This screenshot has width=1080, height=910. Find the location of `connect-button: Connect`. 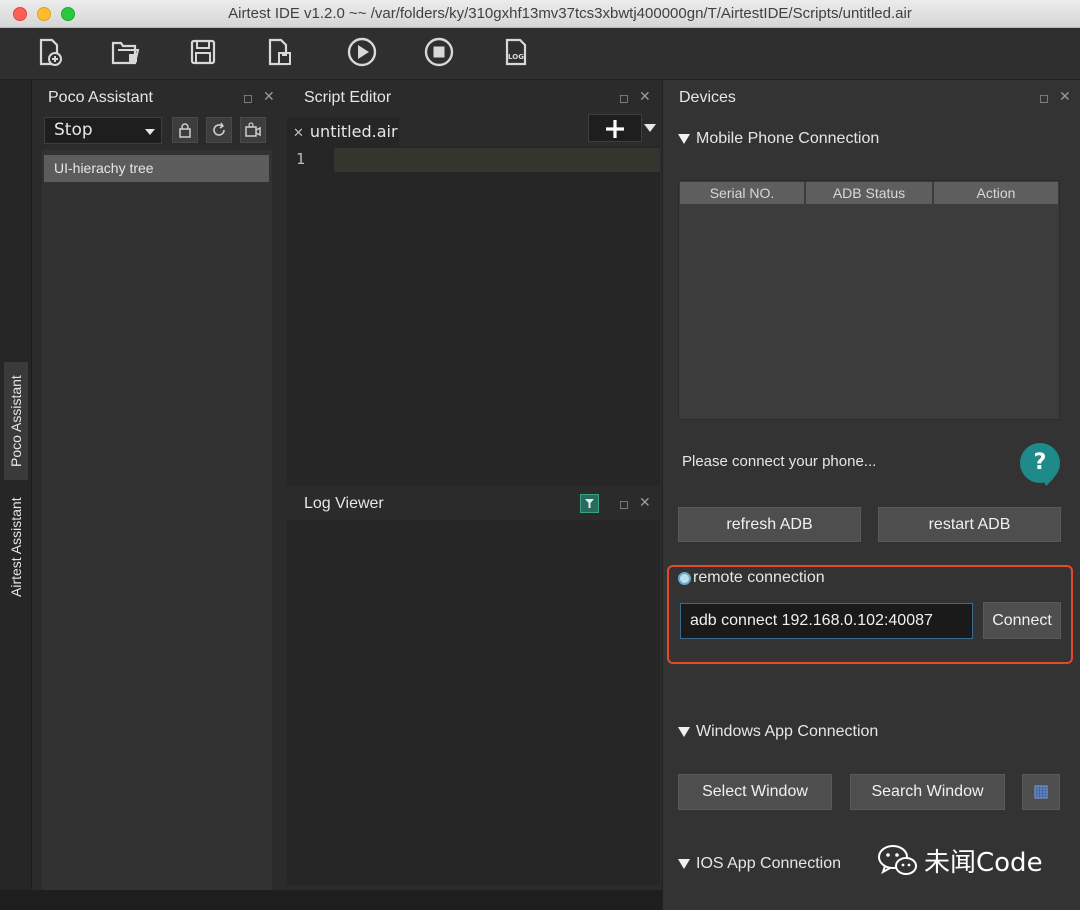

connect-button: Connect is located at coordinates (1022, 620).